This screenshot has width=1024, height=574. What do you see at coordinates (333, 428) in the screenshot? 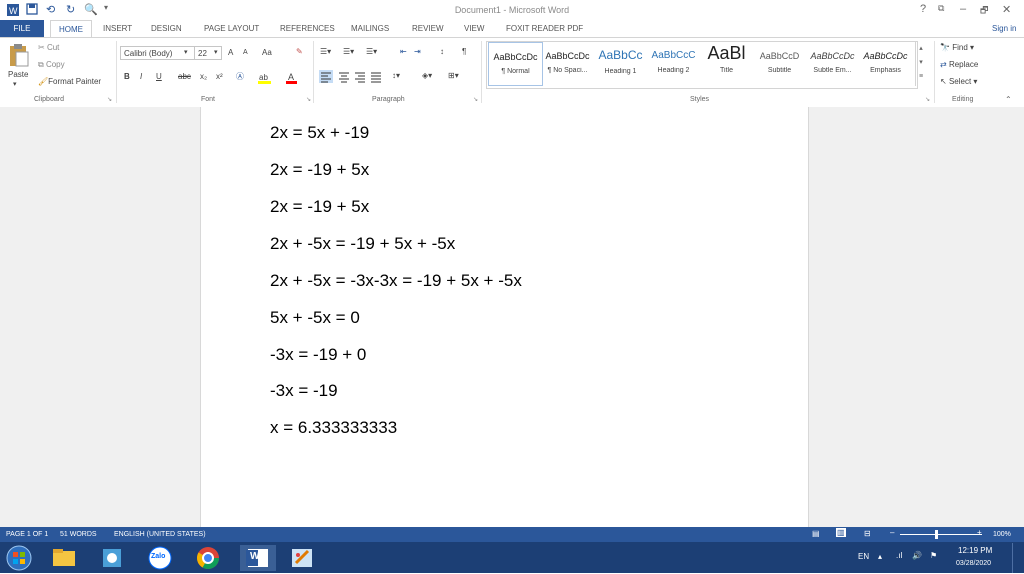
I see `equation-line: x = 6.333333333` at bounding box center [333, 428].